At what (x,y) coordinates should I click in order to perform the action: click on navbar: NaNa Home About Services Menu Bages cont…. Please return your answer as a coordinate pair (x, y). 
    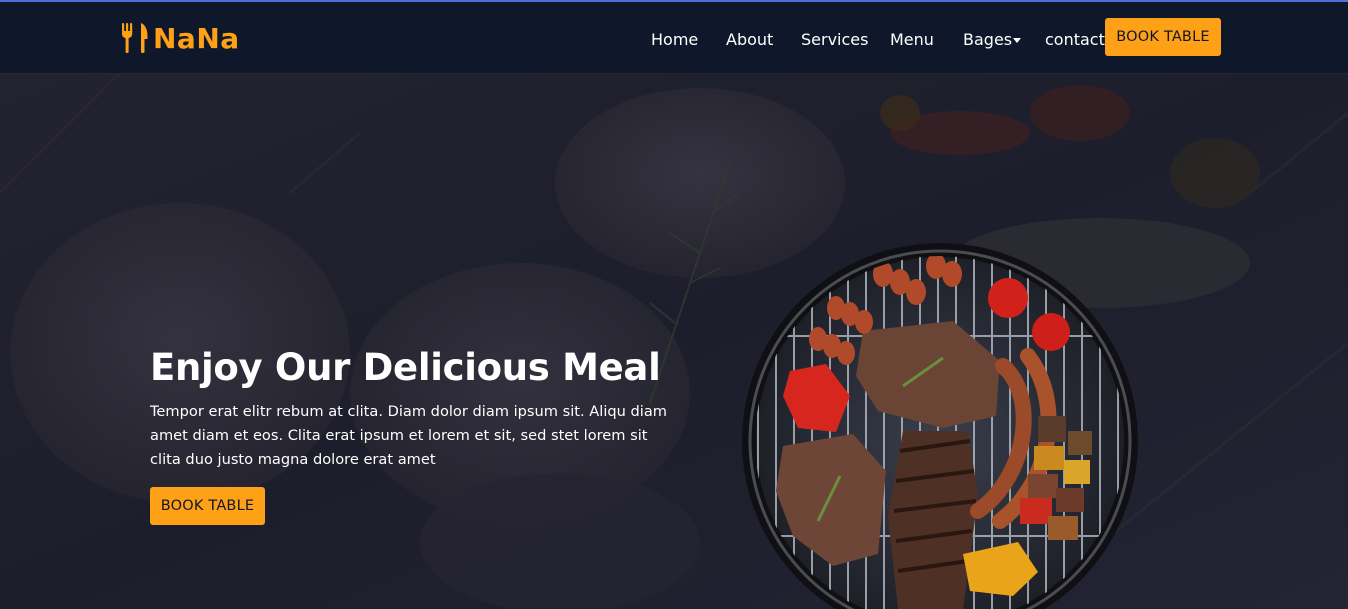
    Looking at the image, I should click on (674, 37).